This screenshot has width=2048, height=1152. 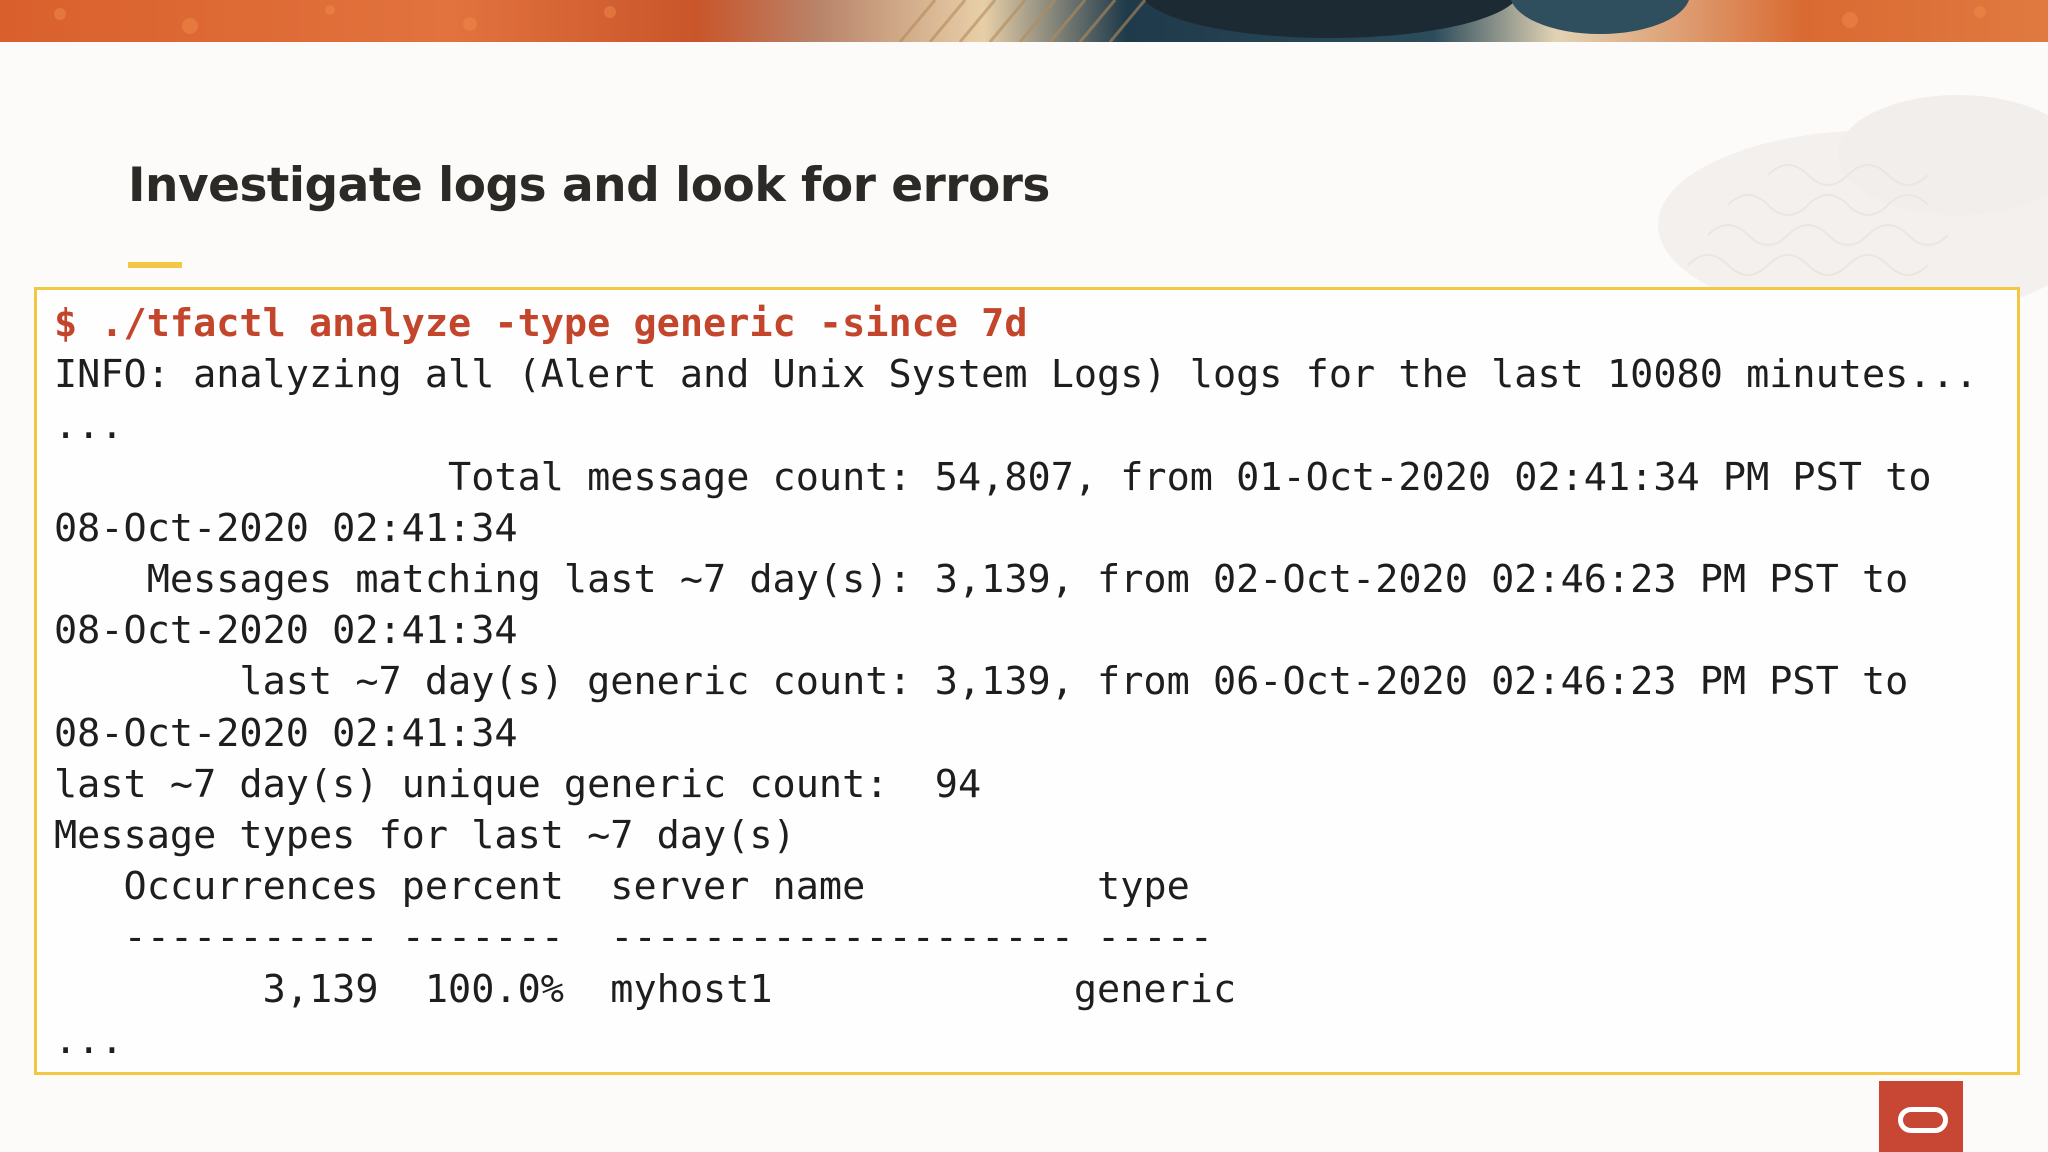 What do you see at coordinates (155, 265) in the screenshot?
I see `title-accent-underline` at bounding box center [155, 265].